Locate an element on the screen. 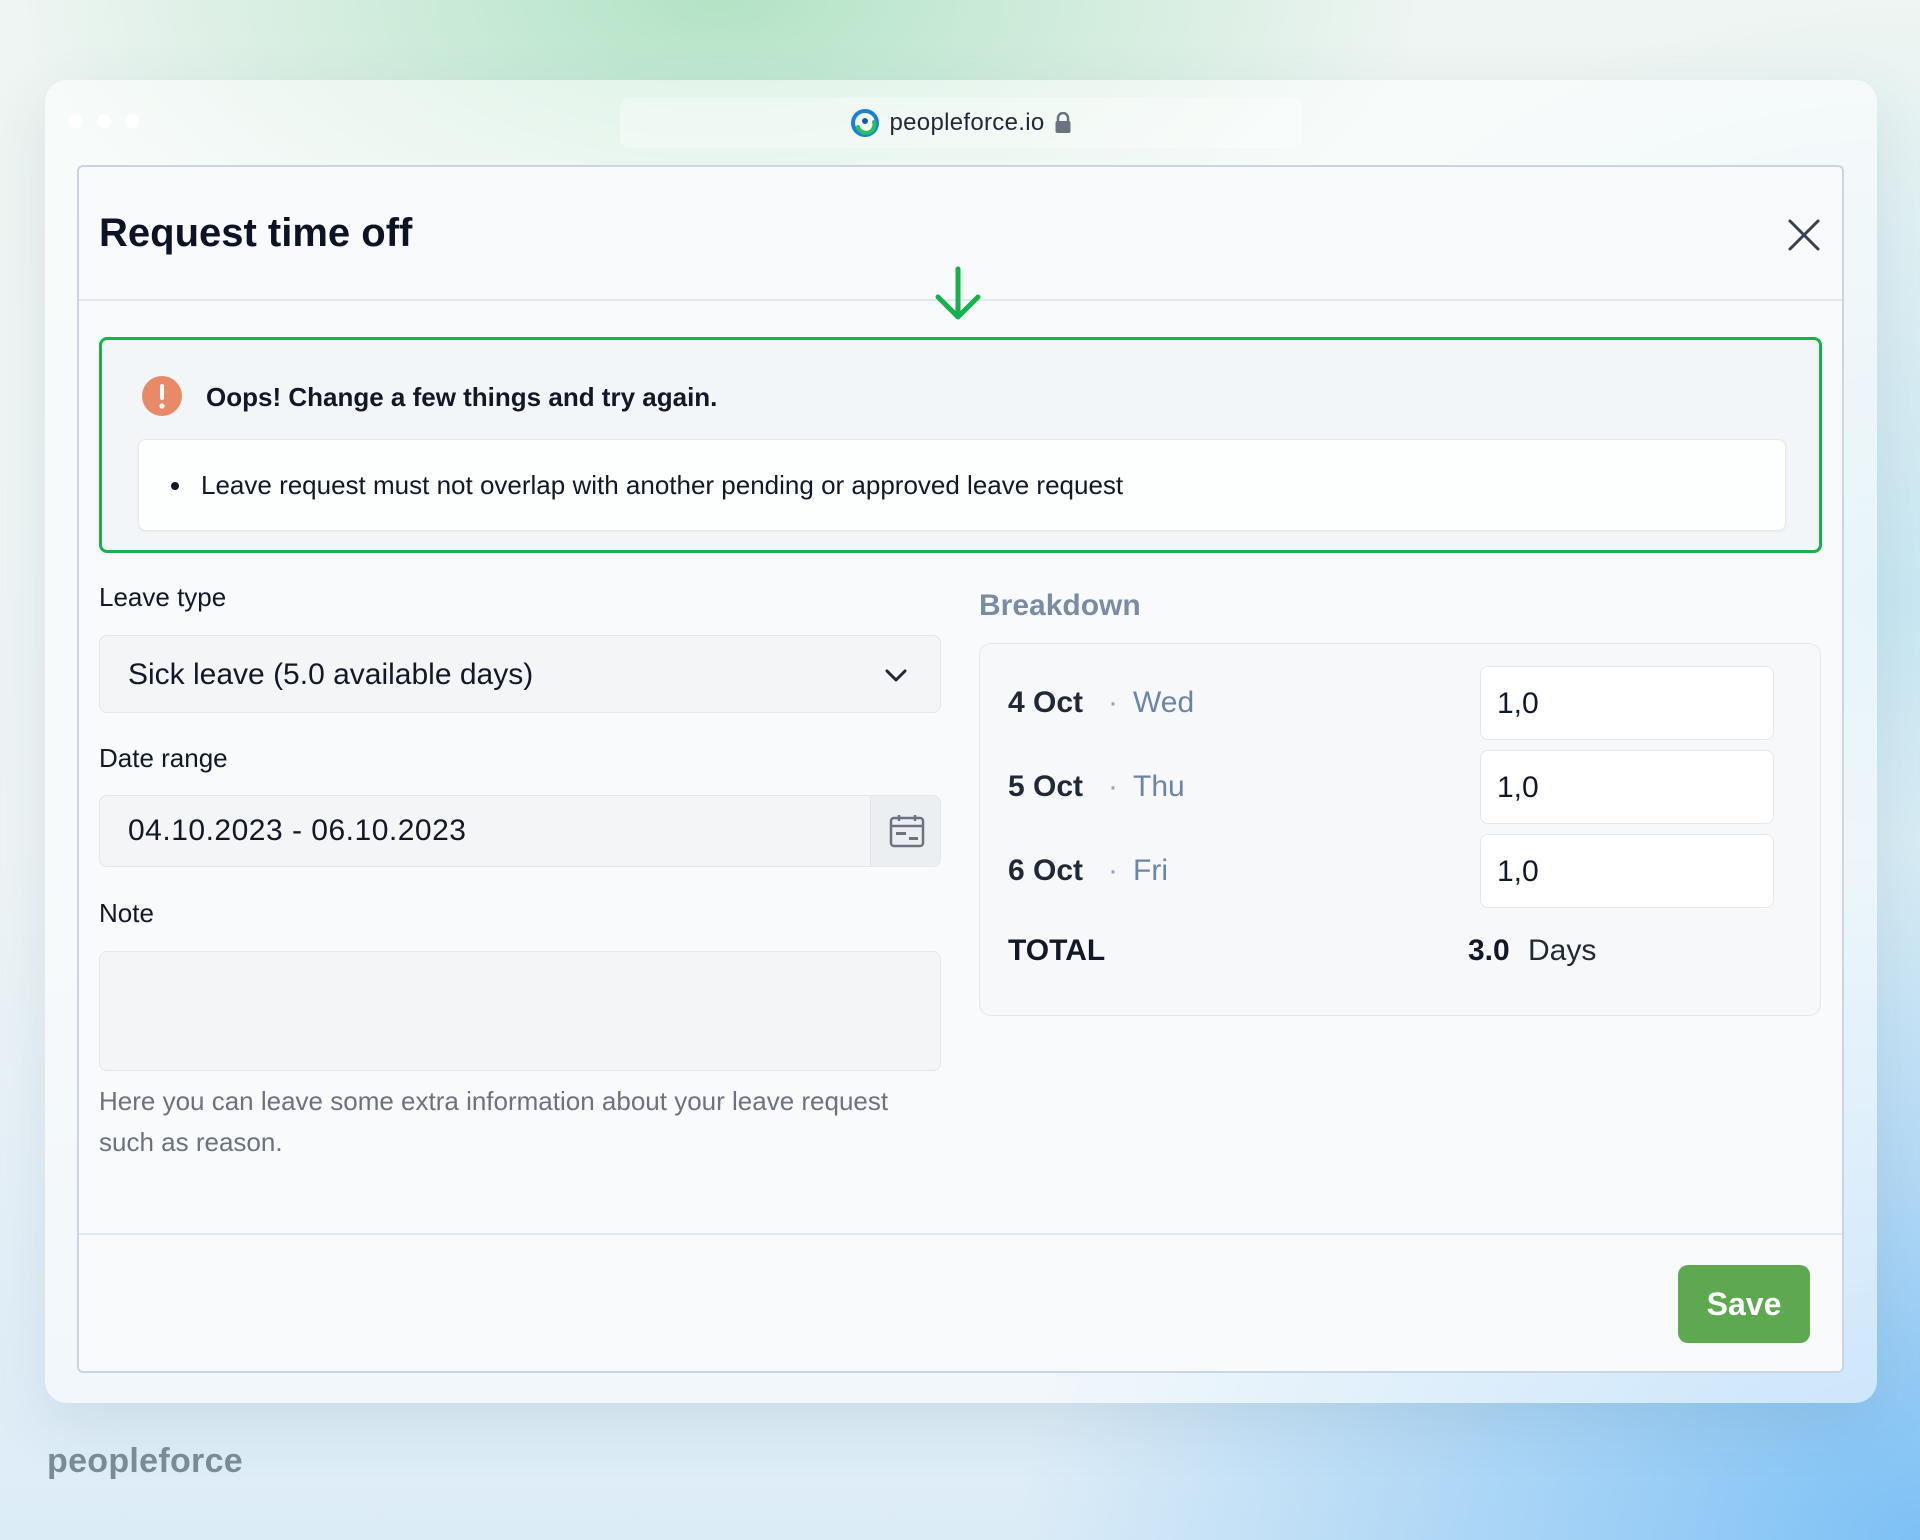 The width and height of the screenshot is (1920, 1540). modal-footer: Save is located at coordinates (960, 1303).